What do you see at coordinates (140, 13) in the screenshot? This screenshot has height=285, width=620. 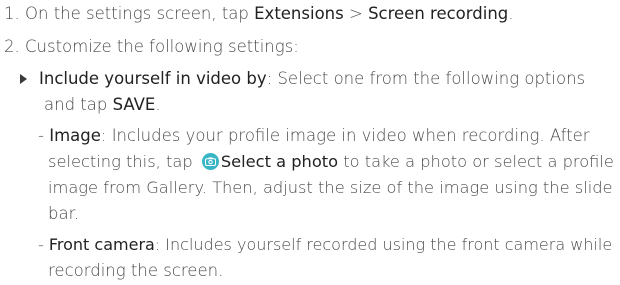 I see `step-1-text: On the settings screen, tap` at bounding box center [140, 13].